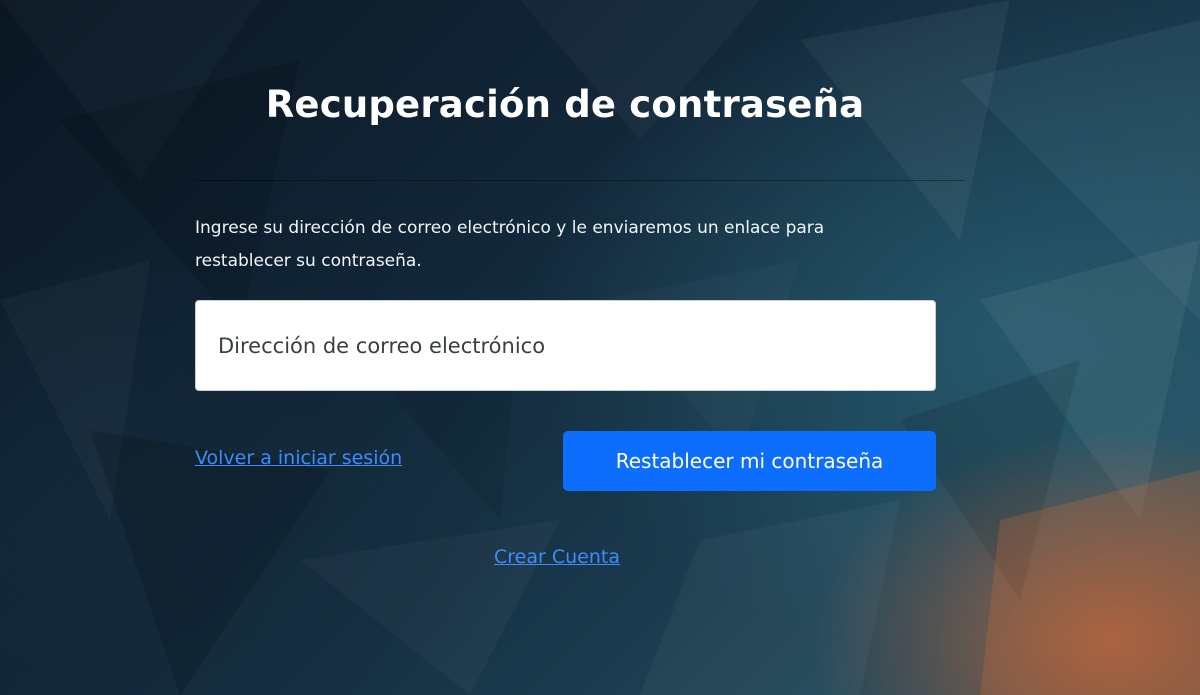 The image size is (1200, 695). What do you see at coordinates (565, 345) in the screenshot?
I see `email-input` at bounding box center [565, 345].